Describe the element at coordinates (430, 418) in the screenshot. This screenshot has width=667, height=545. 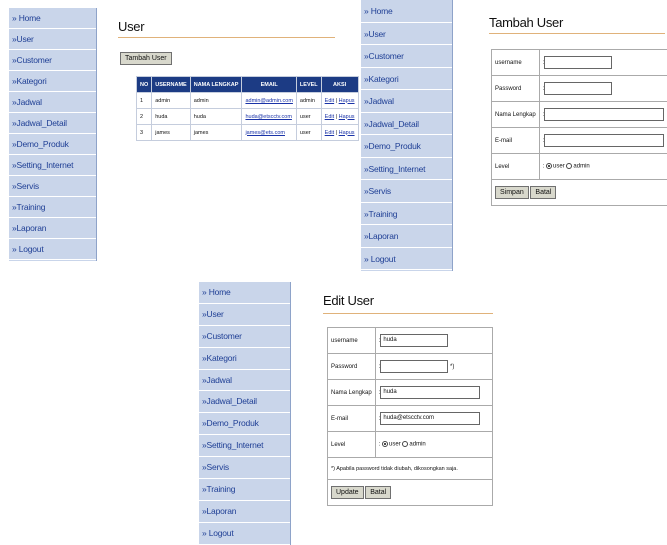
I see `email-input: huda@etscctv.com` at that location.